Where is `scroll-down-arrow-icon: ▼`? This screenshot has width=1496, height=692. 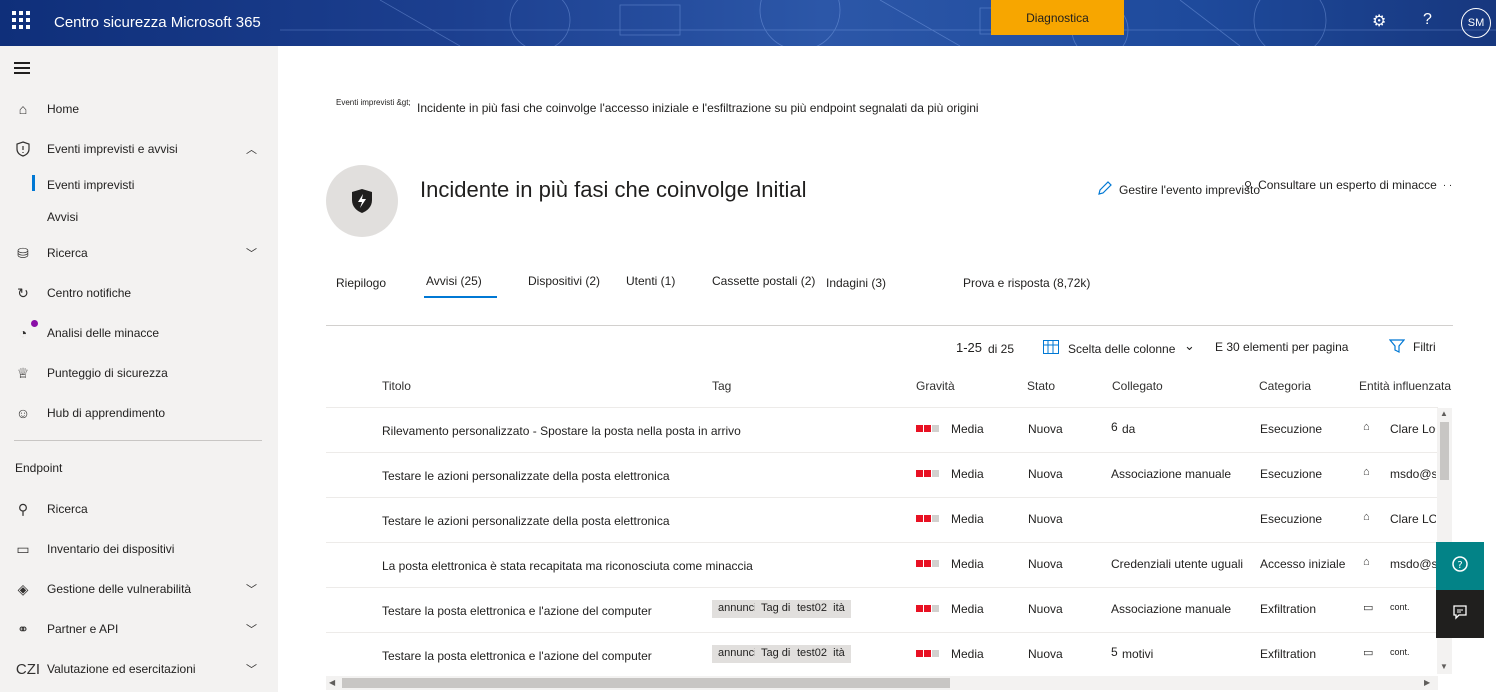
scroll-down-arrow-icon: ▼ is located at coordinates (1444, 666).